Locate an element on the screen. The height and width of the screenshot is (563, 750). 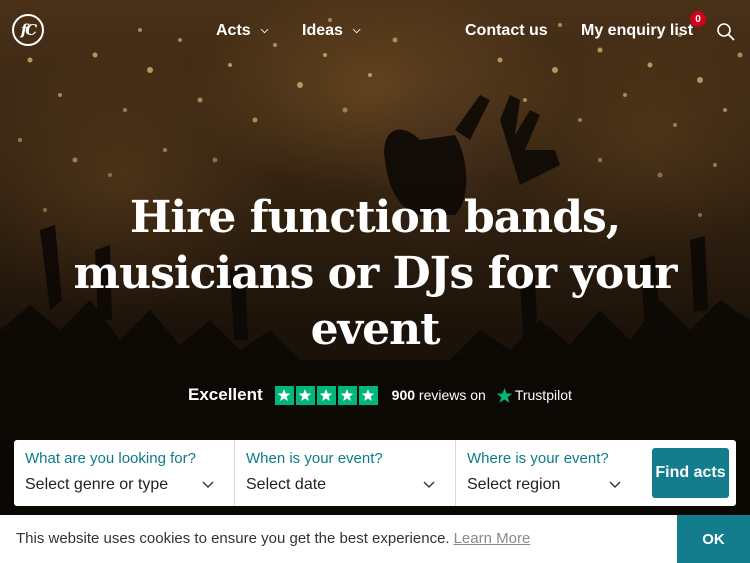
review-count-text: 900 reviews on is located at coordinates (439, 395).